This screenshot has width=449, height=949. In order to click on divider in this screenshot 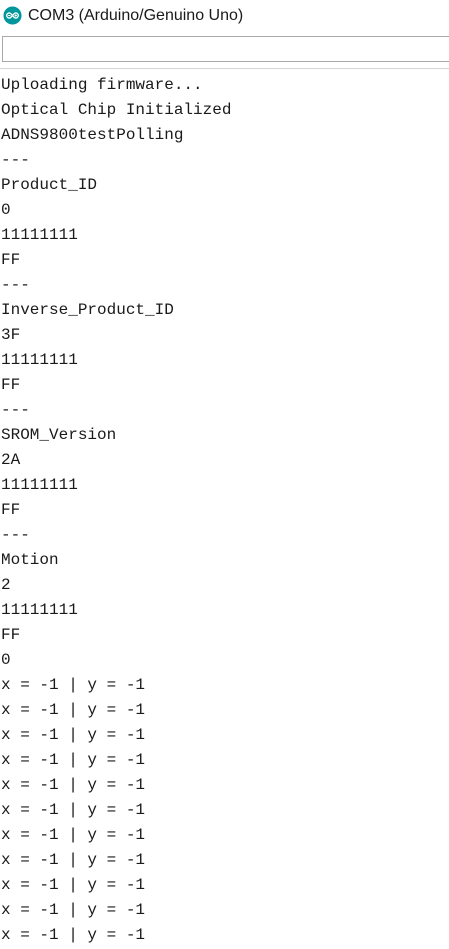, I will do `click(224, 68)`.